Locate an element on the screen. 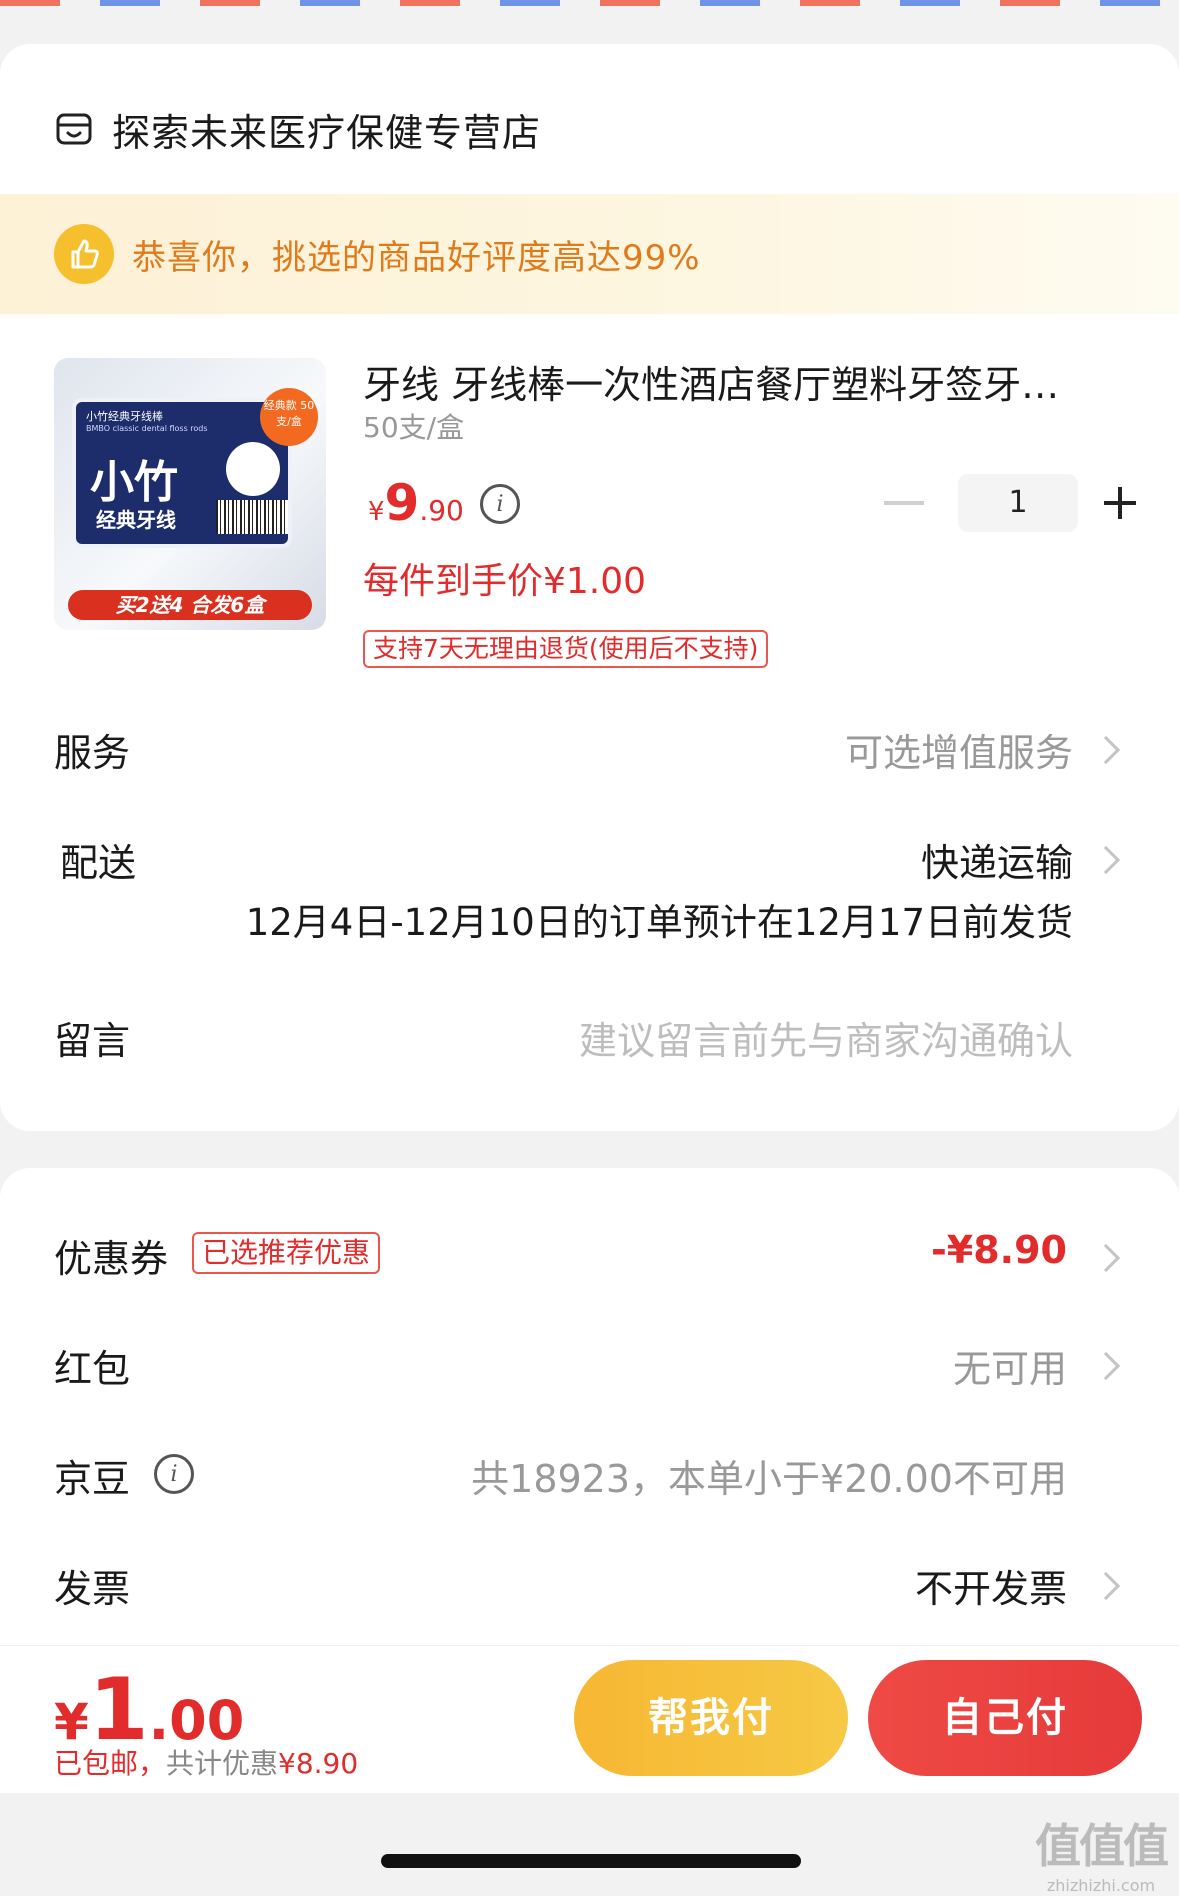 Image resolution: width=1179 pixels, height=1896 pixels. delivery-label: 配送 is located at coordinates (98, 863).